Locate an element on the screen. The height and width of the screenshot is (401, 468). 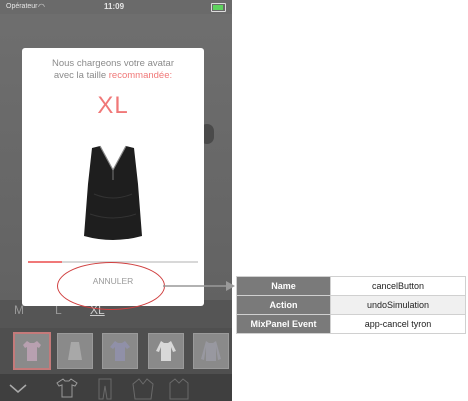
annotation-row: Action undoSimulation is located at coordinates (351, 305).